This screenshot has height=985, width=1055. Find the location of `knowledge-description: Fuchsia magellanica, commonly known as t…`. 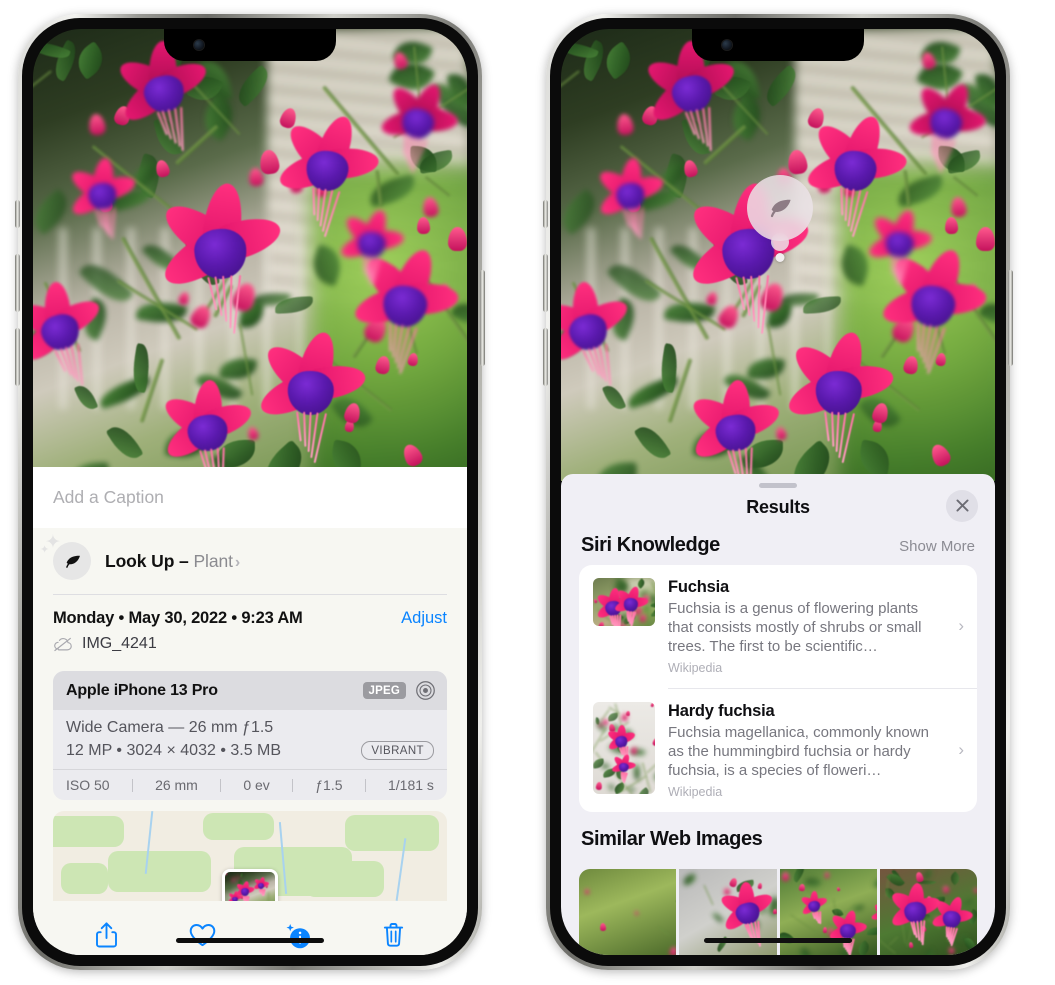

knowledge-description: Fuchsia magellanica, commonly known as t… is located at coordinates (798, 751).